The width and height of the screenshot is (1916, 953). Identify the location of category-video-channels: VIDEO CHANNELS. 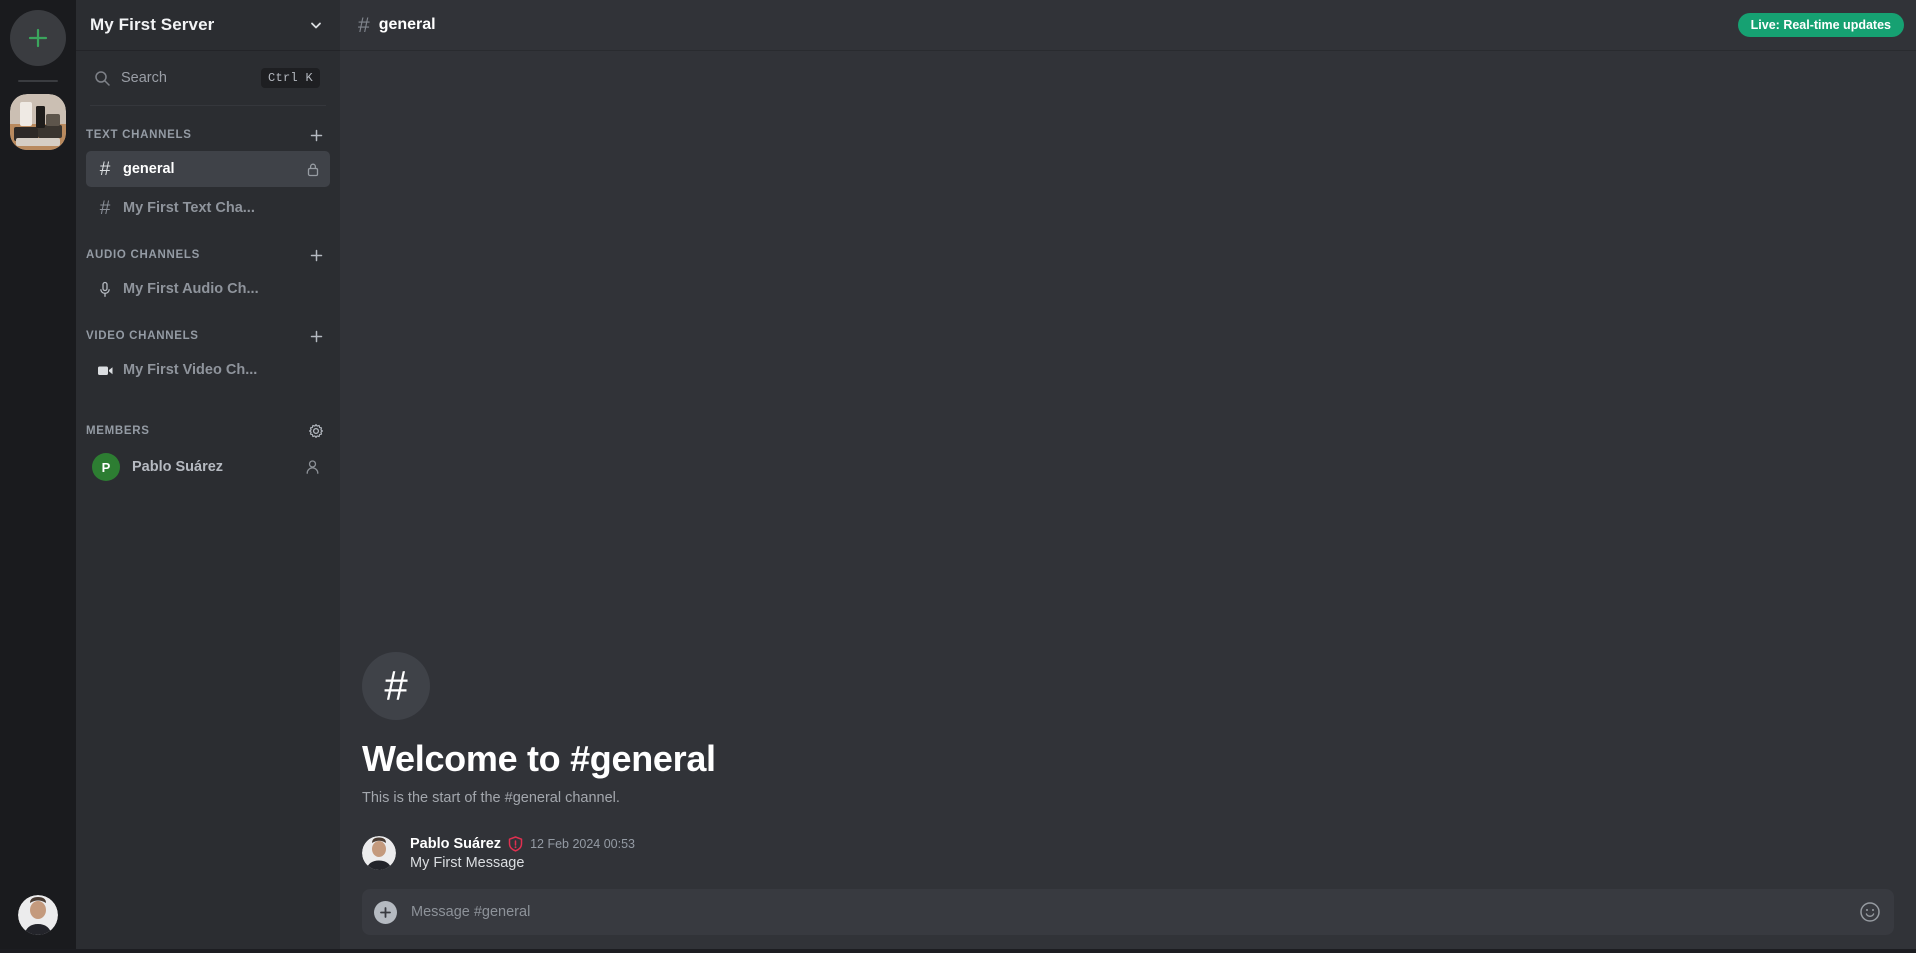
(208, 336).